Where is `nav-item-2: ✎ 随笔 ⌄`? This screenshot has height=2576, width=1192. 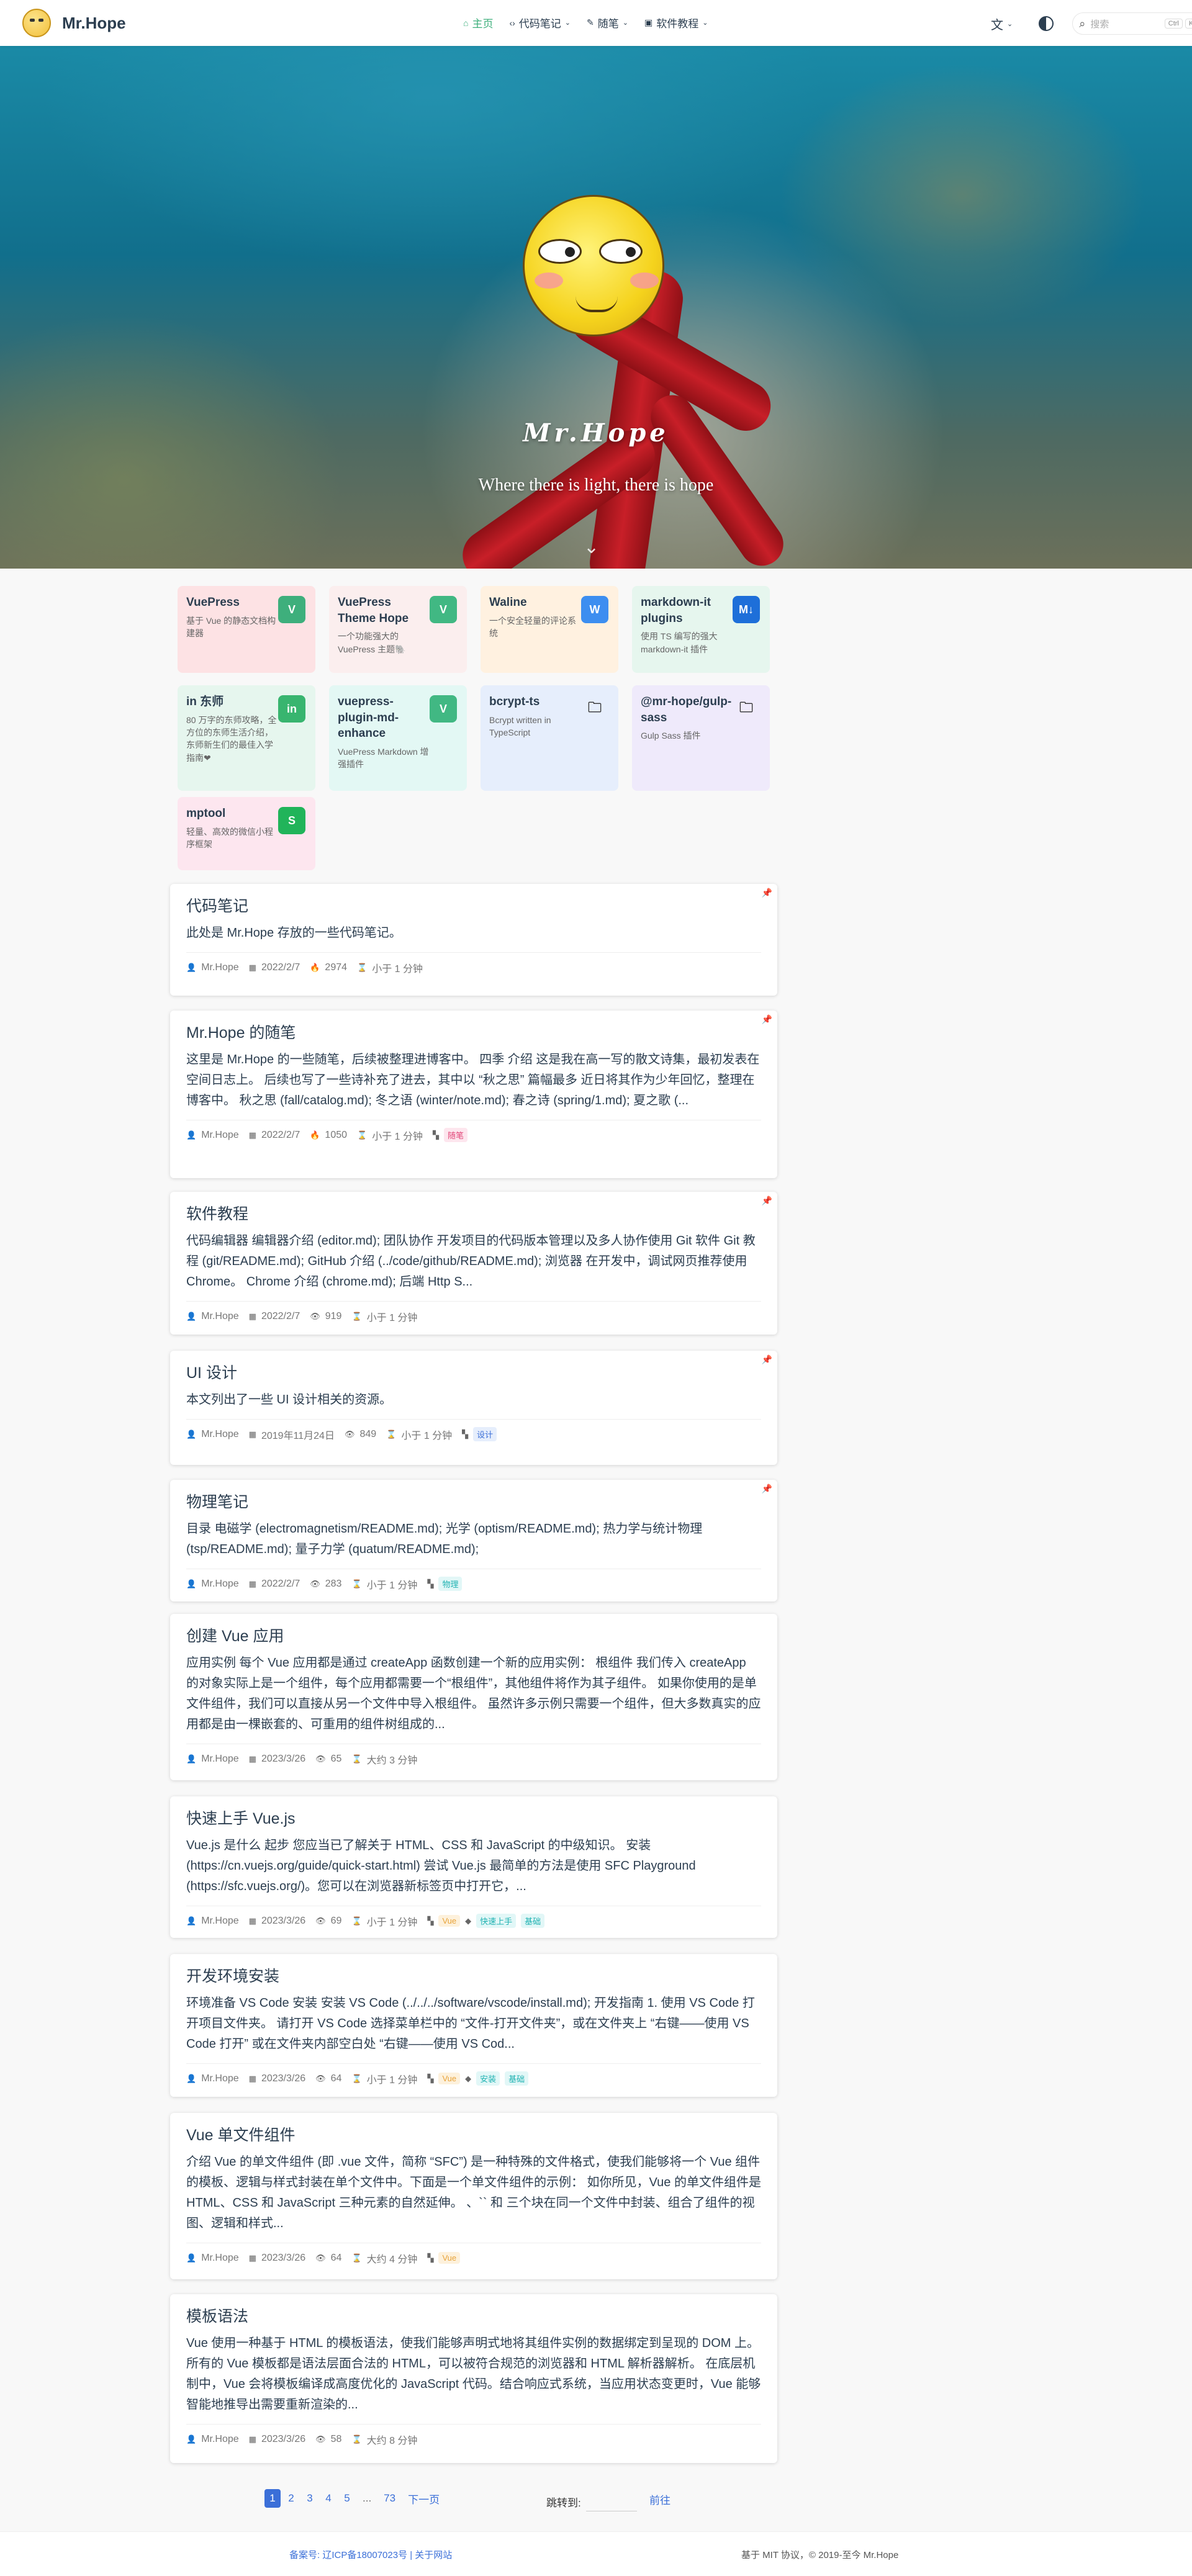 nav-item-2: ✎ 随笔 ⌄ is located at coordinates (607, 22).